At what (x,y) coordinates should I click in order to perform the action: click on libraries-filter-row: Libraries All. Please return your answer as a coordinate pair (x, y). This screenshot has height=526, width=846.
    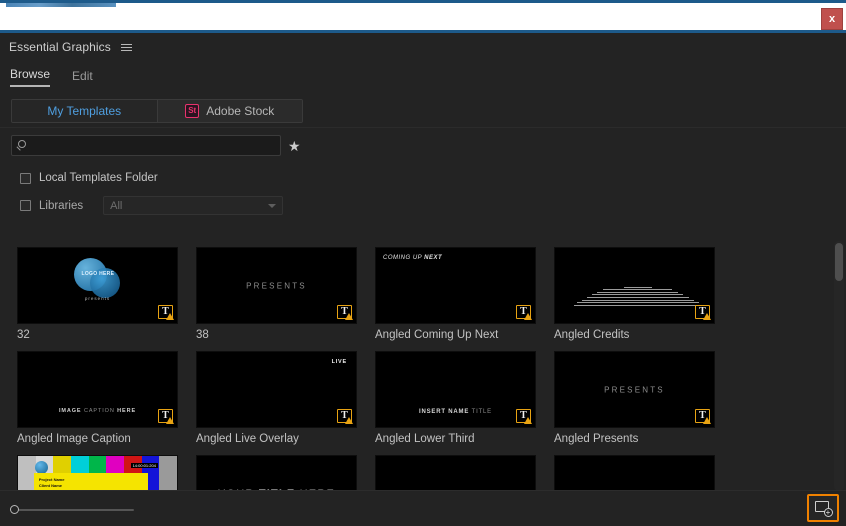
    Looking at the image, I should click on (423, 205).